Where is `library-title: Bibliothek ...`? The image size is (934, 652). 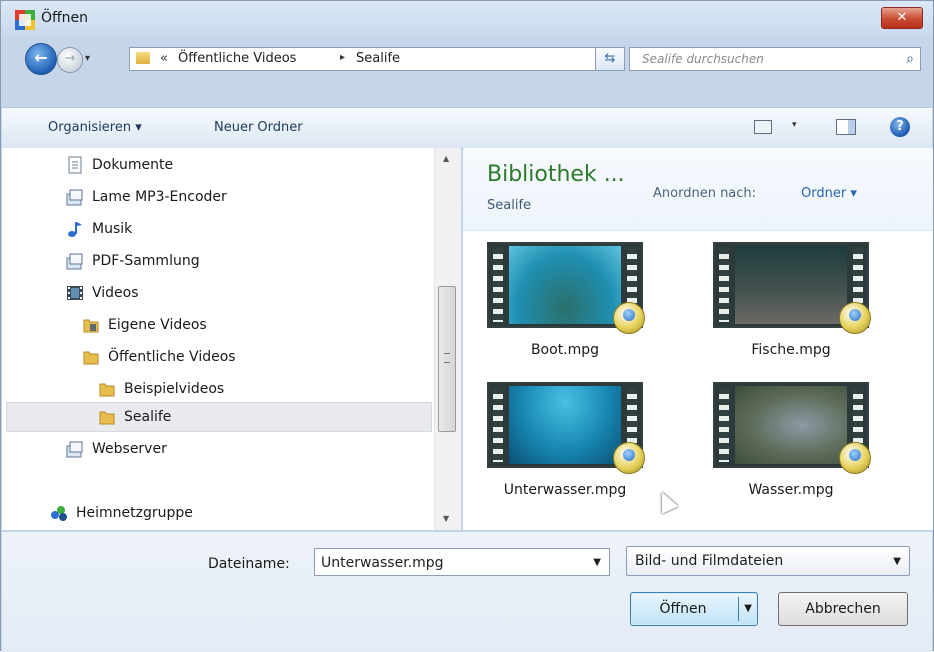
library-title: Bibliothek ... is located at coordinates (556, 174).